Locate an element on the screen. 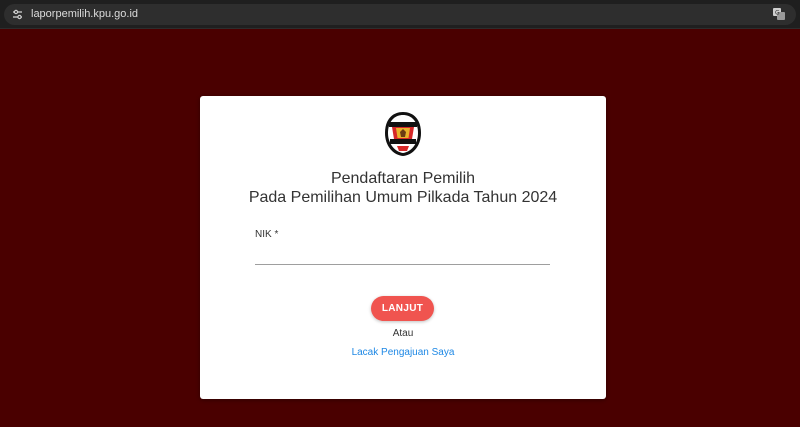 Image resolution: width=800 pixels, height=427 pixels. nik-label: NIK * is located at coordinates (267, 234).